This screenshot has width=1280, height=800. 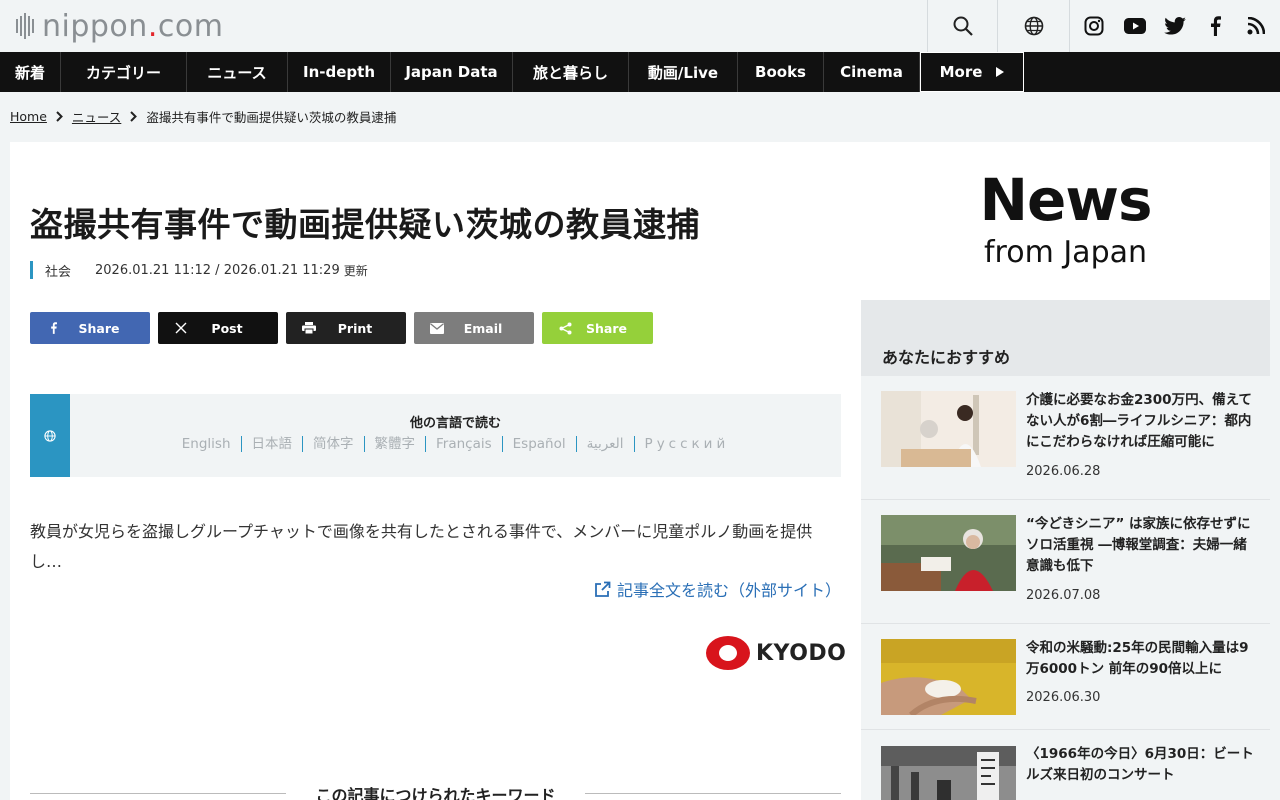 What do you see at coordinates (455, 423) in the screenshot?
I see `languages-title: 他の言語で読む` at bounding box center [455, 423].